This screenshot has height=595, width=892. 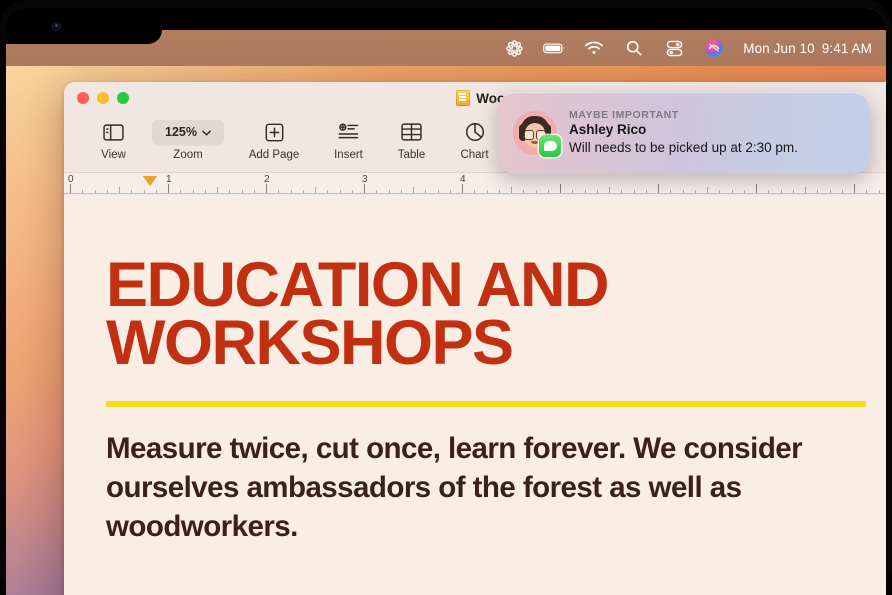 I want to click on toolbar-chart-label: Chart, so click(x=474, y=155).